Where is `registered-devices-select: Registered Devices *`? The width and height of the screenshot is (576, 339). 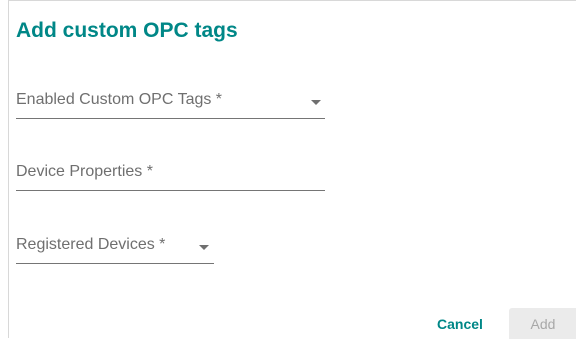 registered-devices-select: Registered Devices * is located at coordinates (115, 249).